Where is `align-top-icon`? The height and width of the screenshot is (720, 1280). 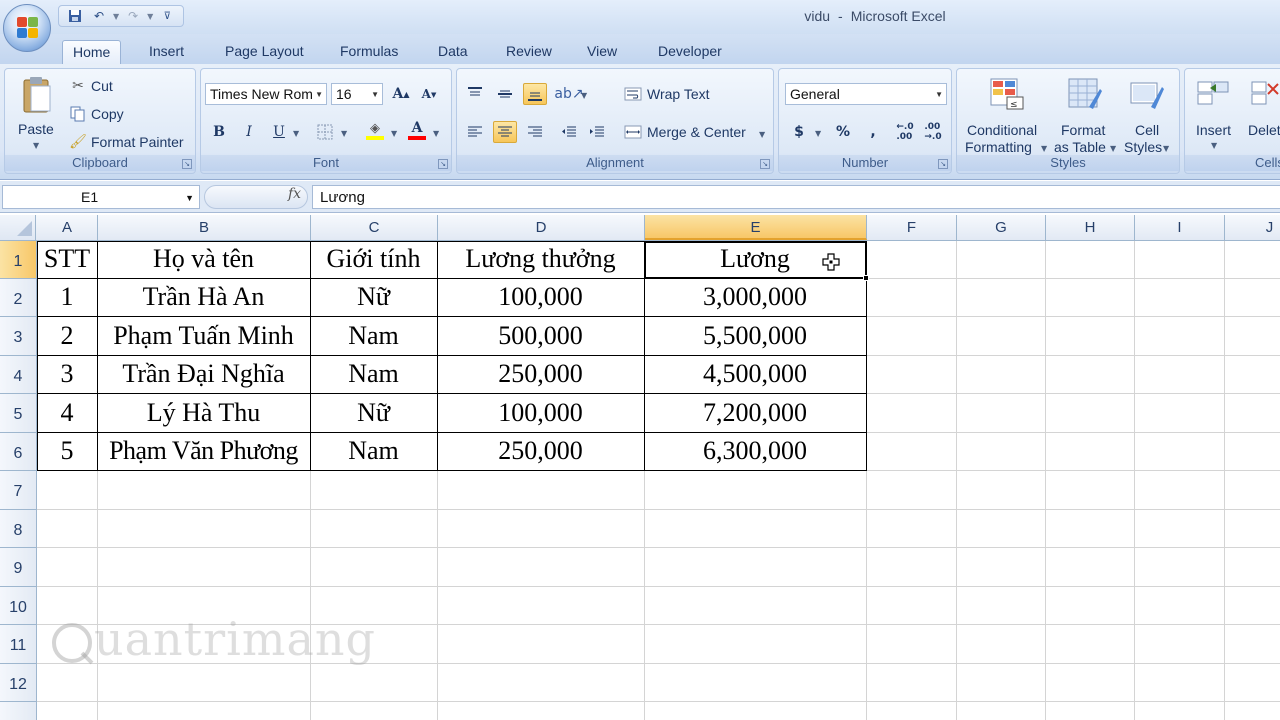 align-top-icon is located at coordinates (475, 94).